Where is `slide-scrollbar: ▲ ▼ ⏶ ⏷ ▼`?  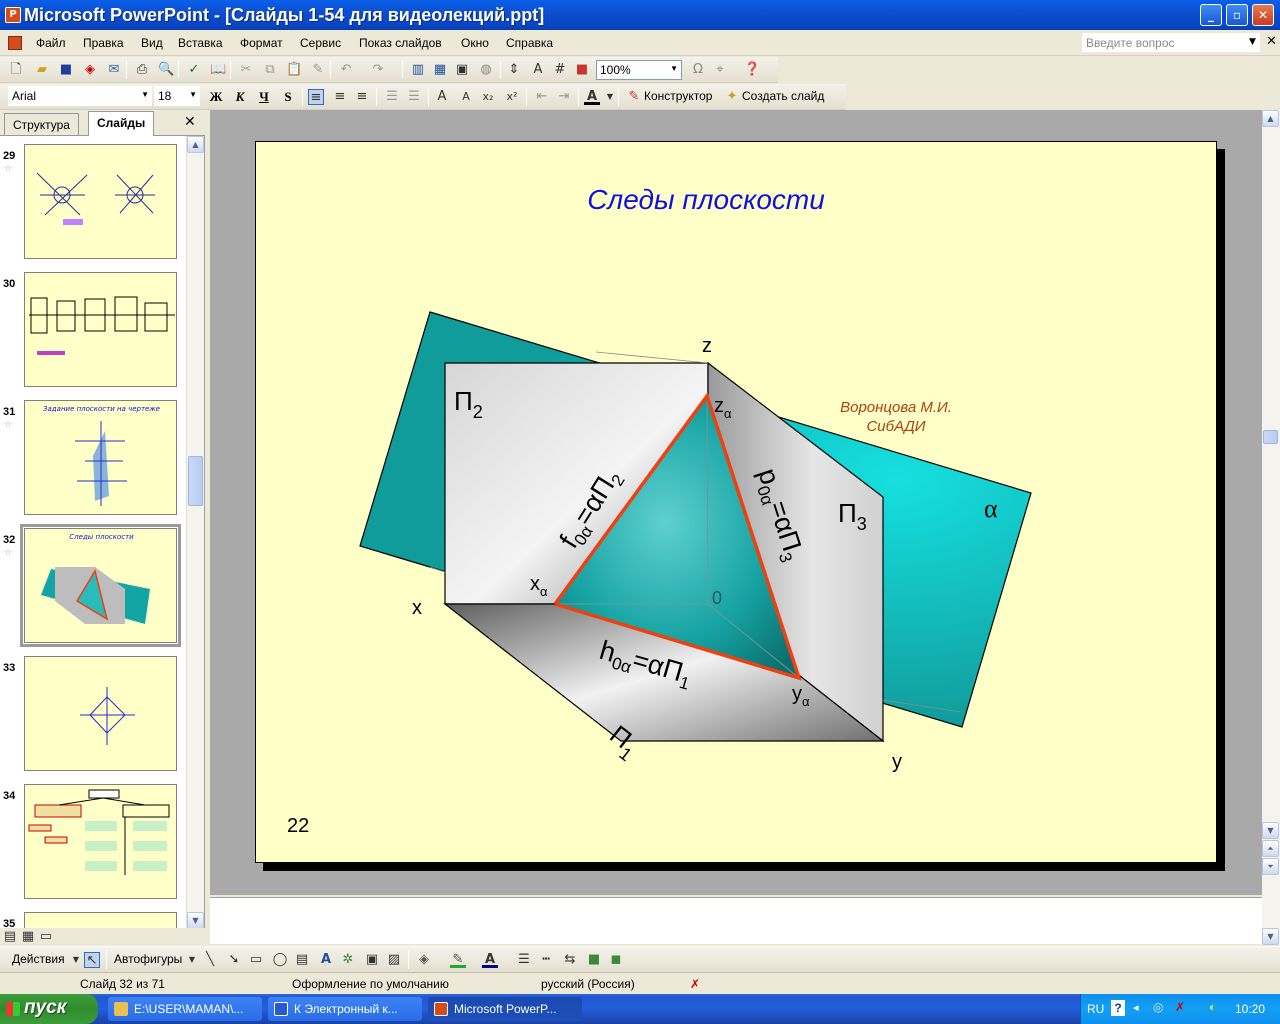 slide-scrollbar: ▲ ▼ ⏶ ⏷ ▼ is located at coordinates (1271, 527).